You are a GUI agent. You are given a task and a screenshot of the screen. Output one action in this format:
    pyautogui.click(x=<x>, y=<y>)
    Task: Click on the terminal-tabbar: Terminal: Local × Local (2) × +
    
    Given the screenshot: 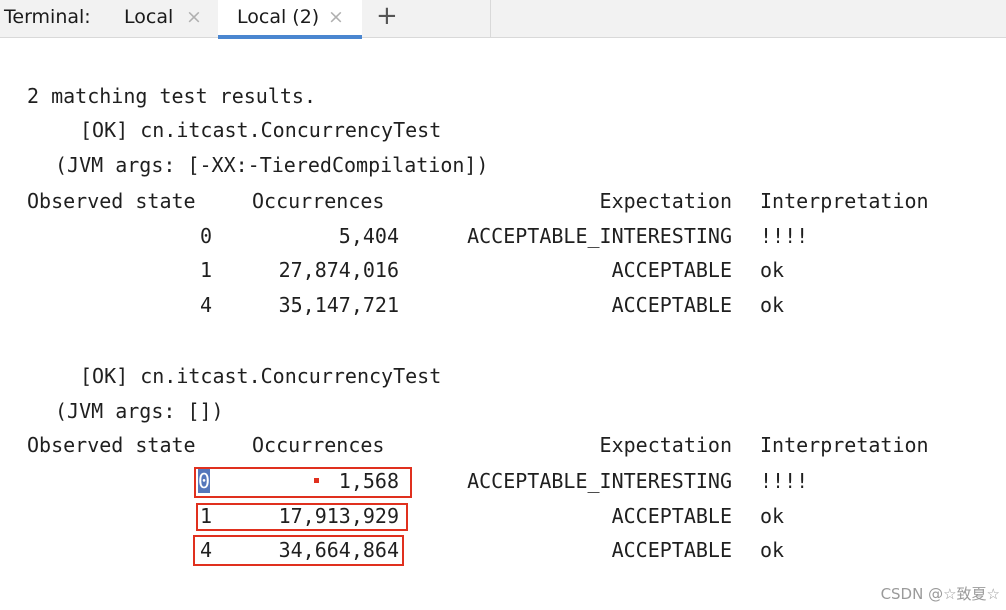 What is the action you would take?
    pyautogui.click(x=503, y=19)
    